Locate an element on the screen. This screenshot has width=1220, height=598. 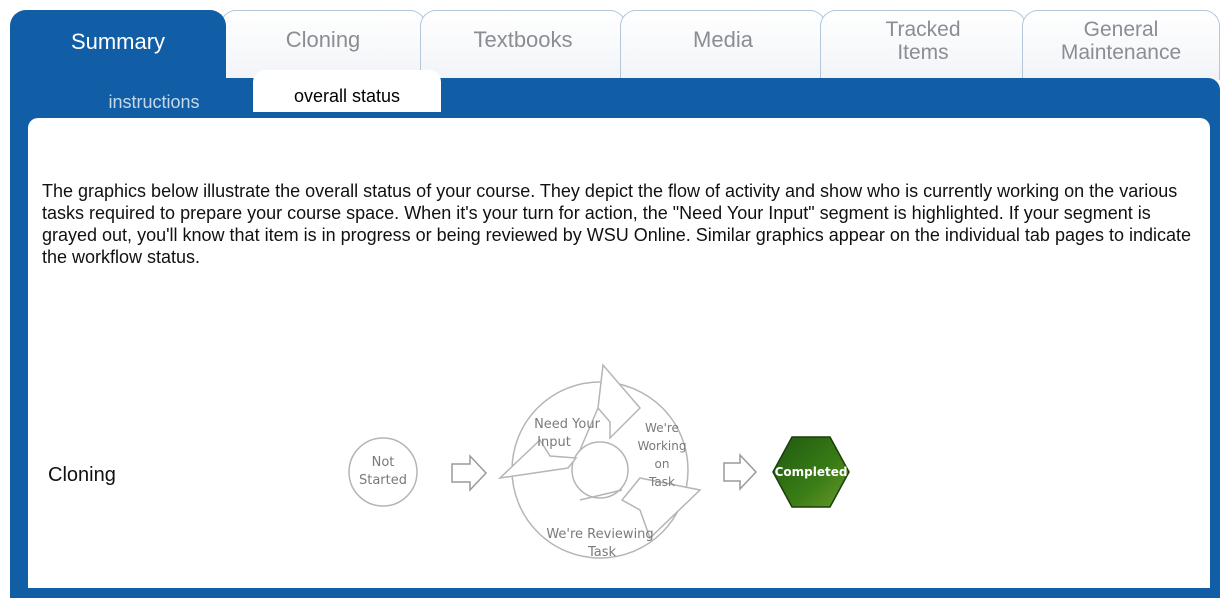
working-line3: on is located at coordinates (662, 464).